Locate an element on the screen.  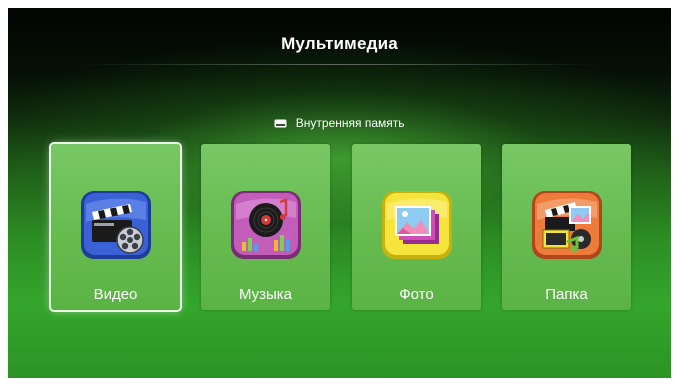
tile-music: Музыка is located at coordinates (265, 227).